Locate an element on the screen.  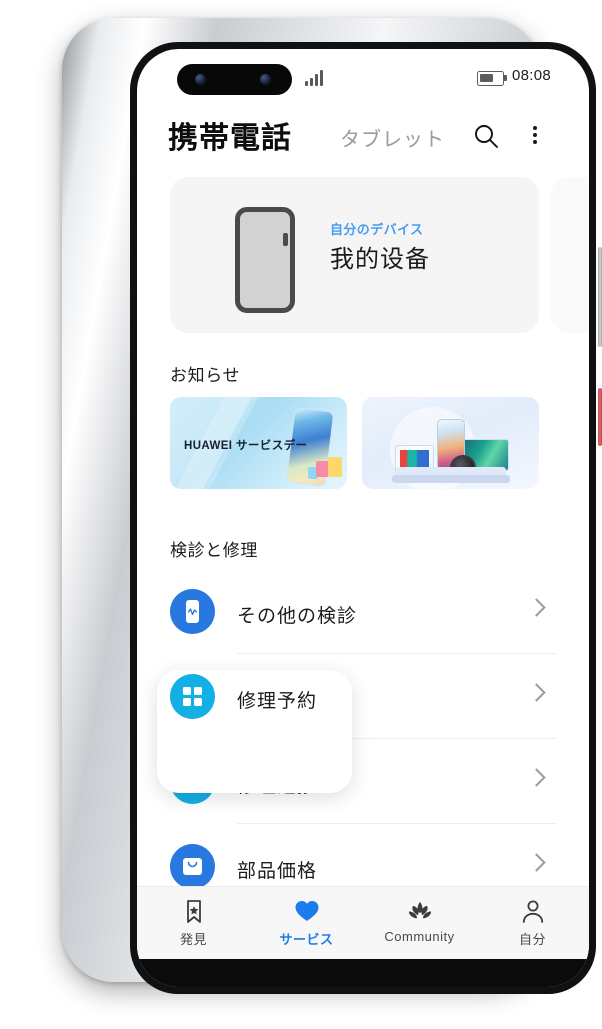
heart-icon is located at coordinates (307, 911).